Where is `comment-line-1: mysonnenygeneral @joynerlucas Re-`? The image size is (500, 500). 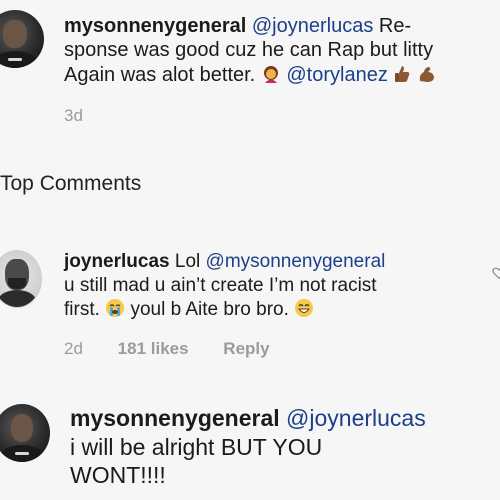
comment-line-1: mysonnenygeneral @joynerlucas Re- is located at coordinates (279, 26).